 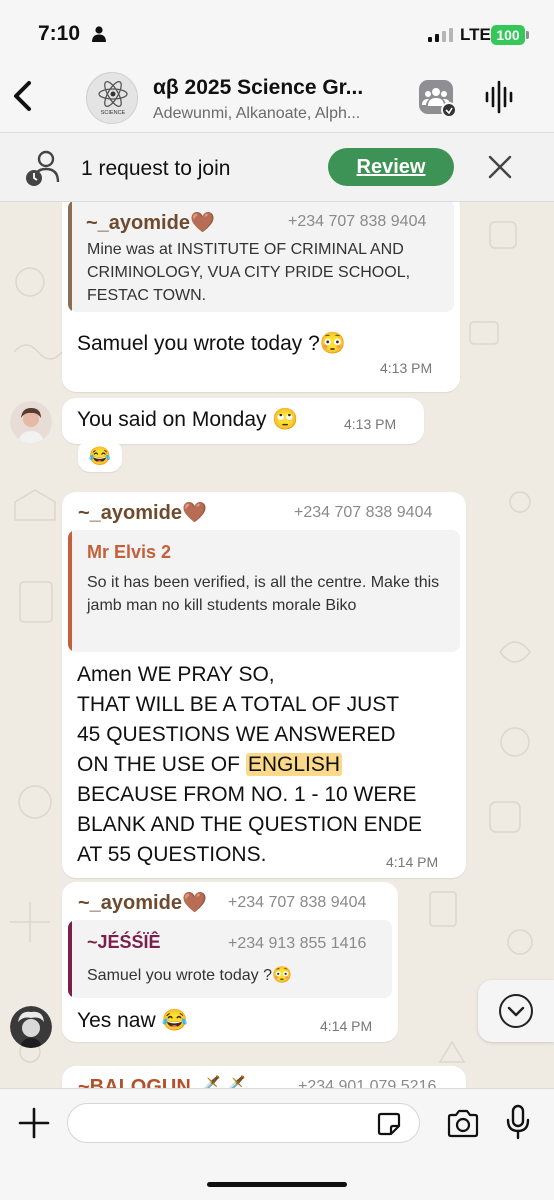 What do you see at coordinates (23, 96) in the screenshot?
I see `back-icon` at bounding box center [23, 96].